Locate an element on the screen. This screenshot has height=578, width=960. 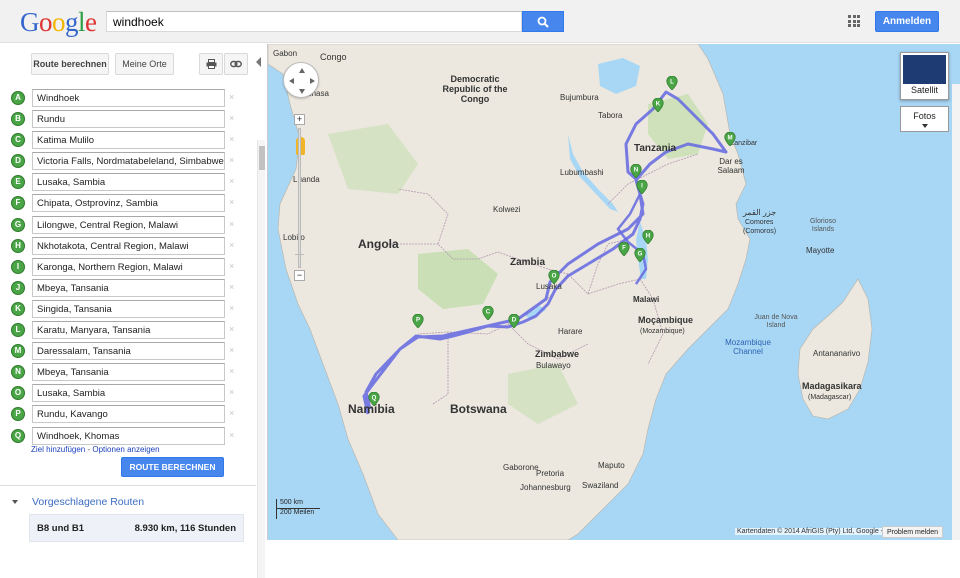
route-pin-icon: N is located at coordinates (636, 171).